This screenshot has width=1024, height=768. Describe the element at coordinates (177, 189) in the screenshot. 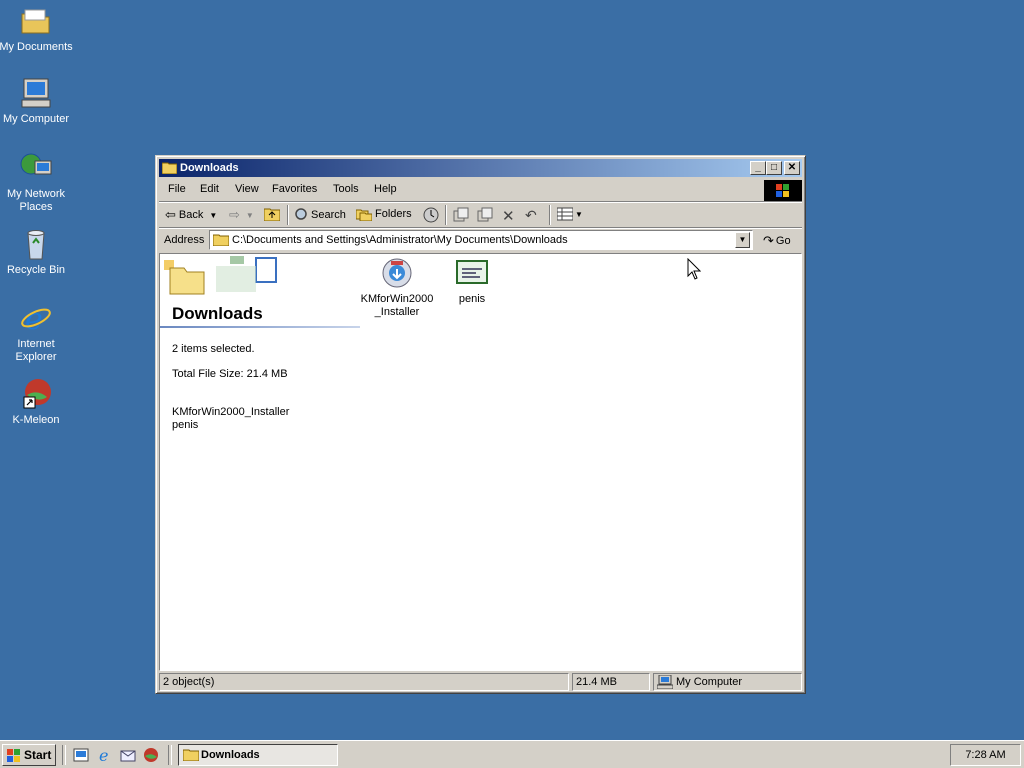

I see `menu-file: File` at that location.